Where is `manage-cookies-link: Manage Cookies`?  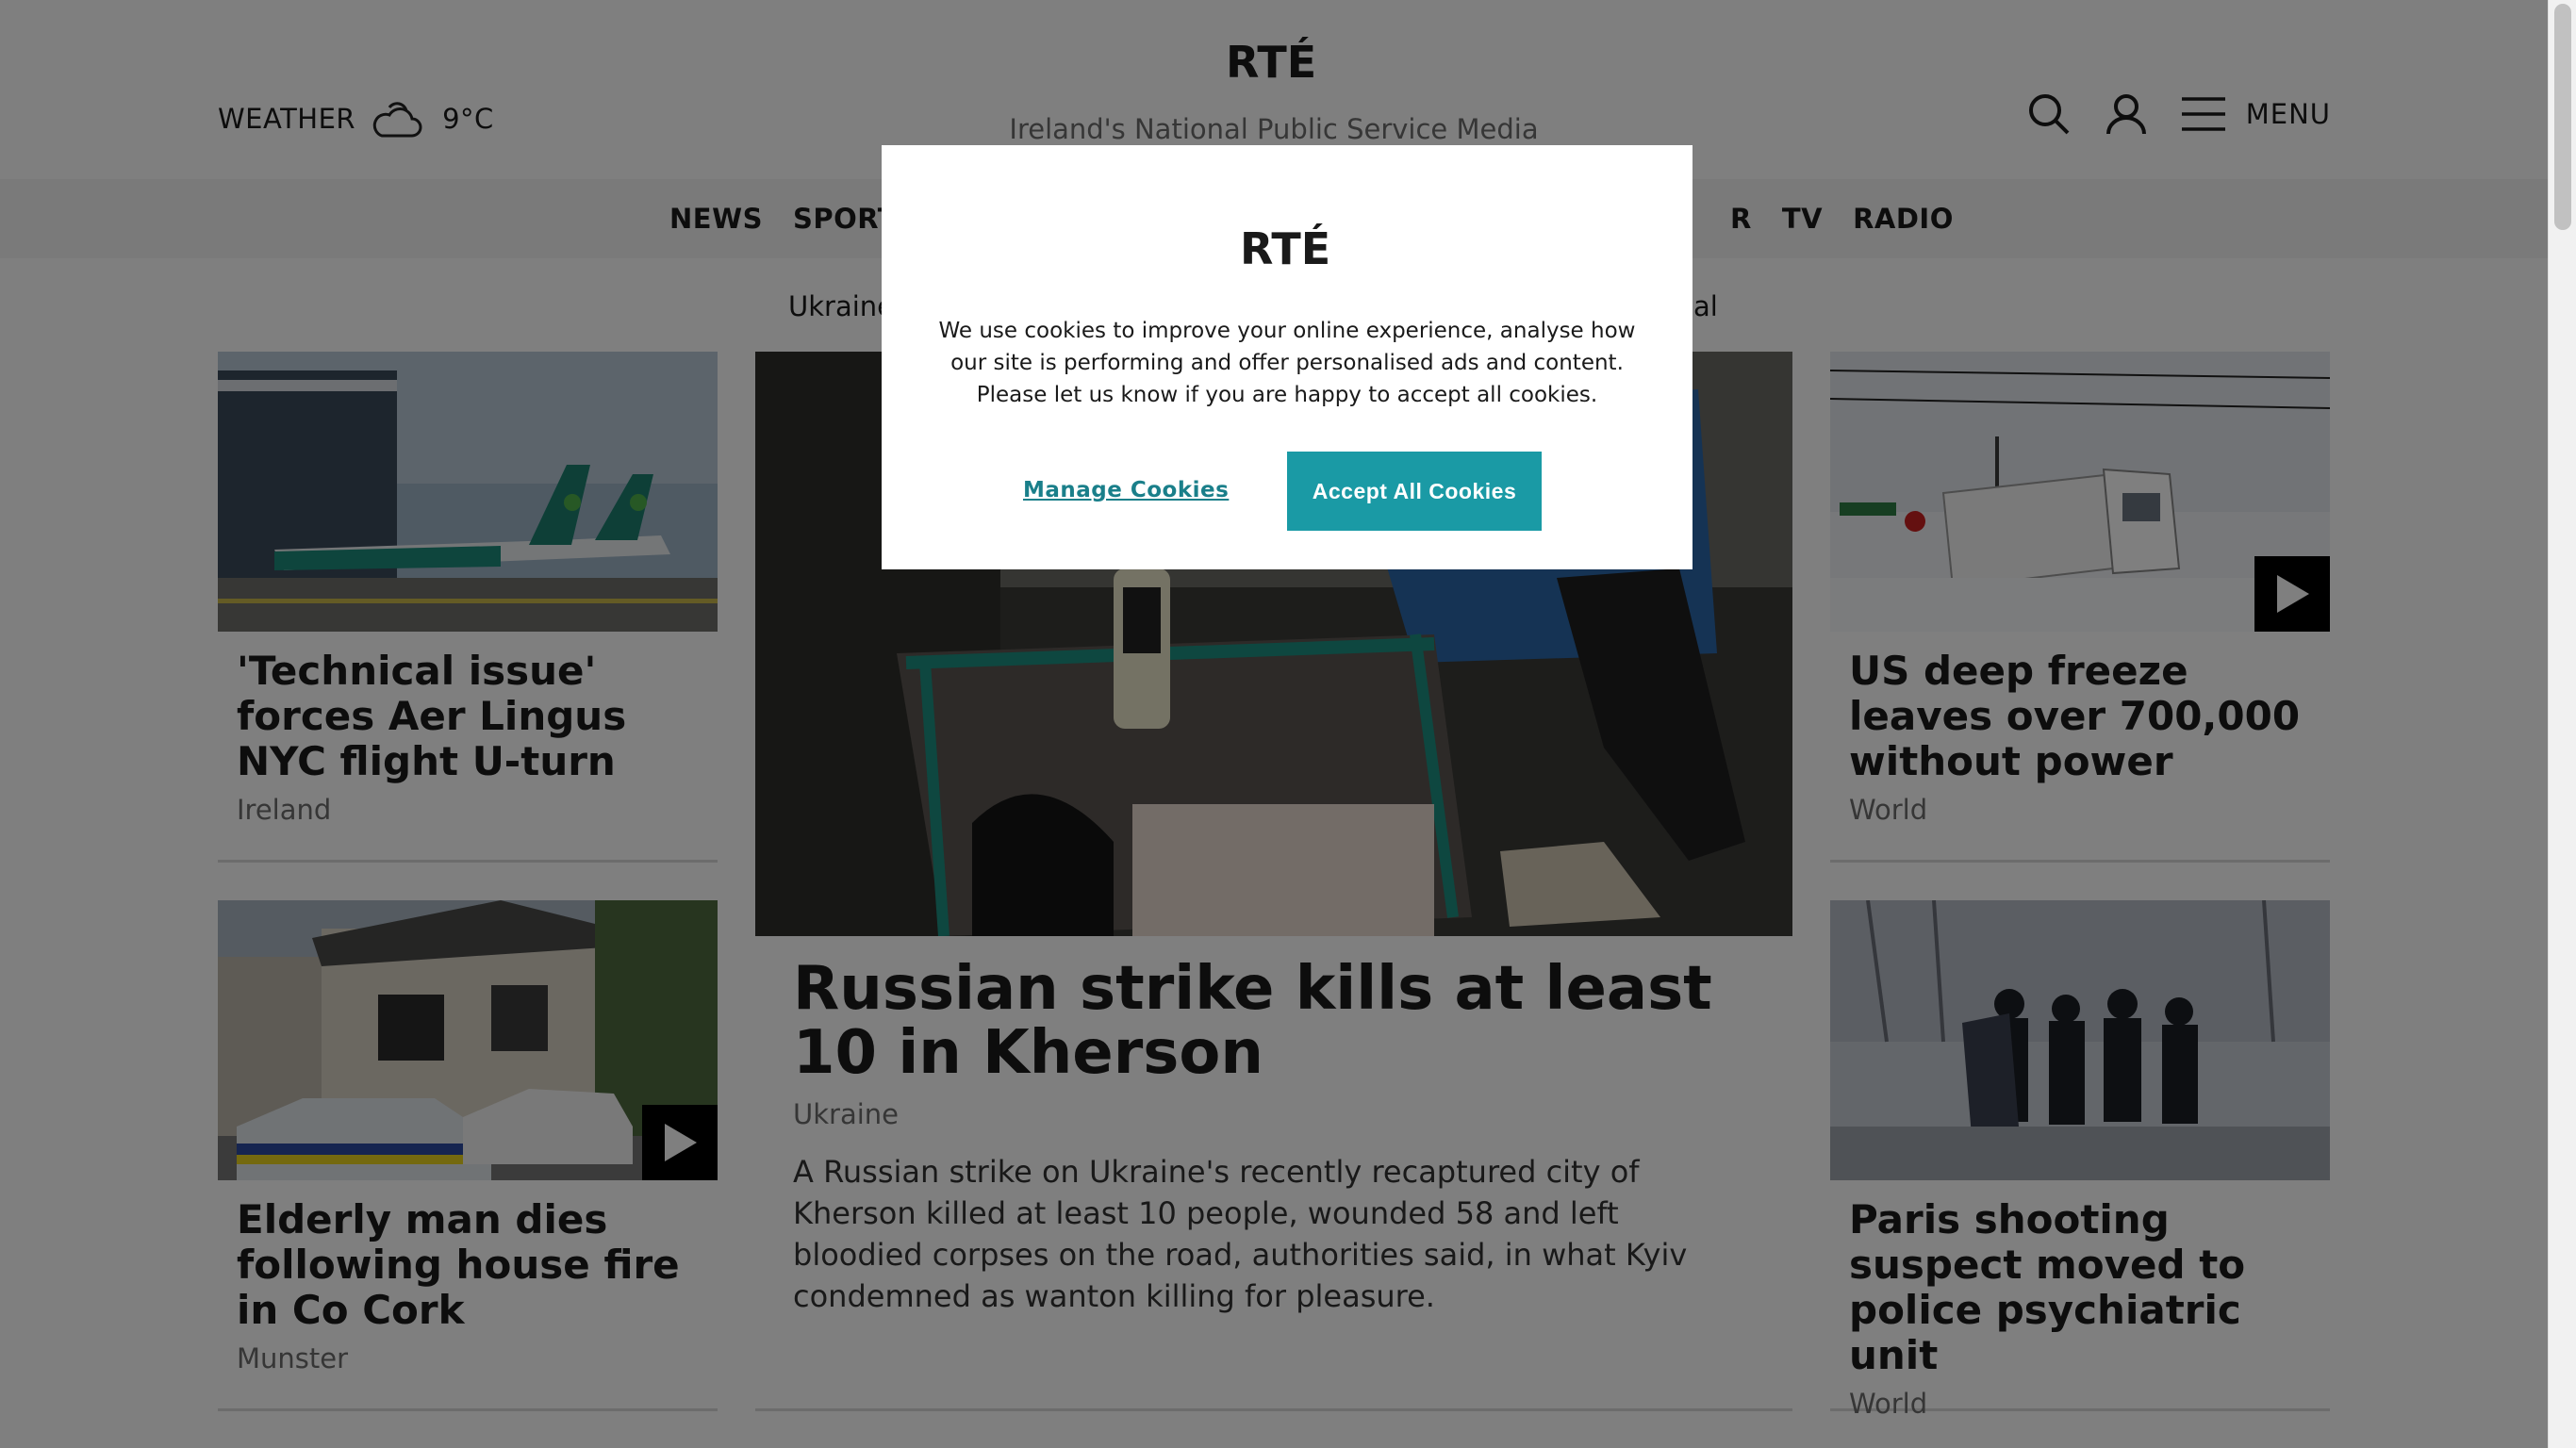 manage-cookies-link: Manage Cookies is located at coordinates (1126, 490).